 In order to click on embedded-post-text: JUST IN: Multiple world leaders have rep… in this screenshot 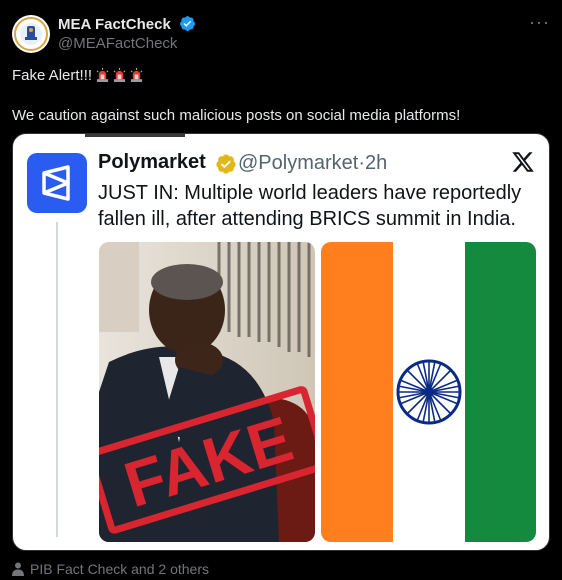, I will do `click(310, 206)`.